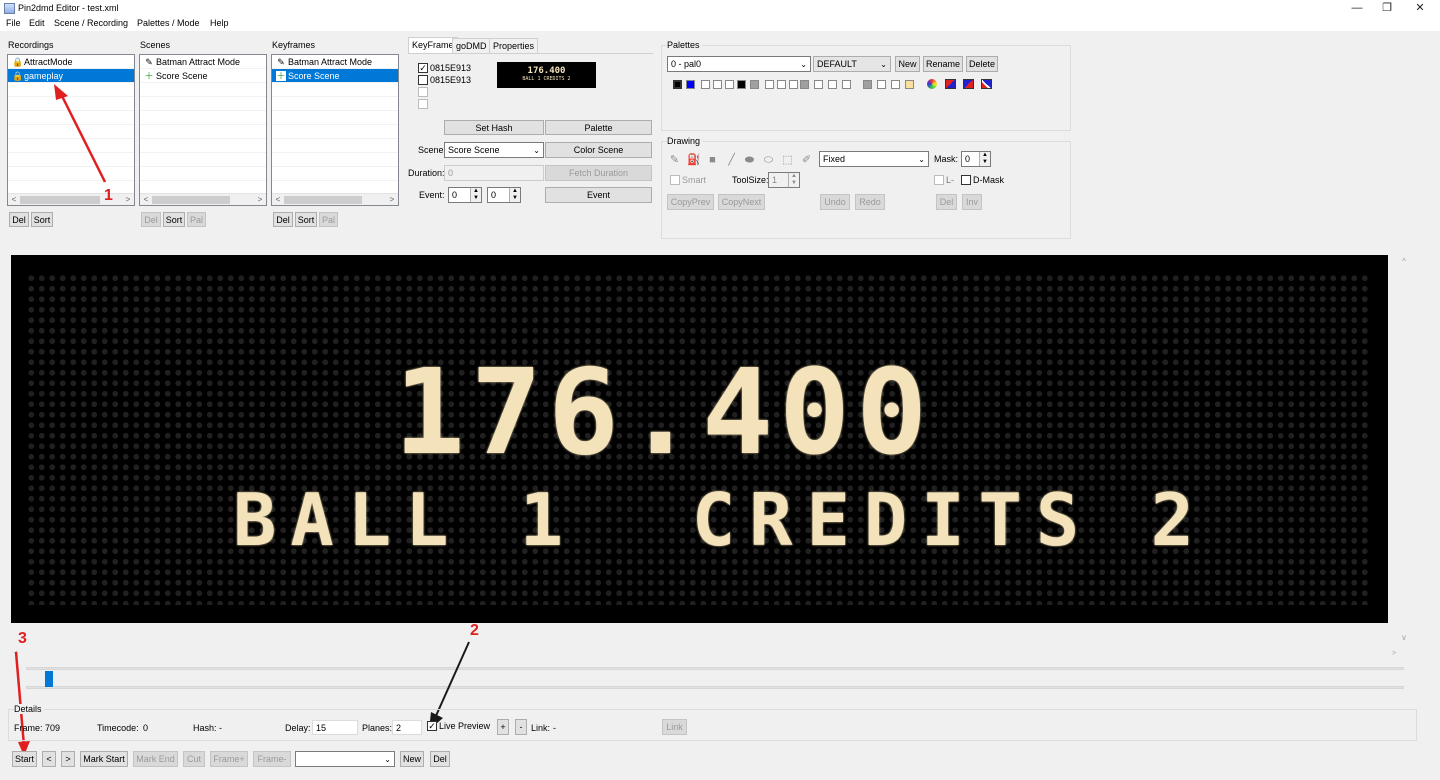 The height and width of the screenshot is (780, 1440). Describe the element at coordinates (174, 219) in the screenshot. I see `scenes-sort-button: Sort` at that location.